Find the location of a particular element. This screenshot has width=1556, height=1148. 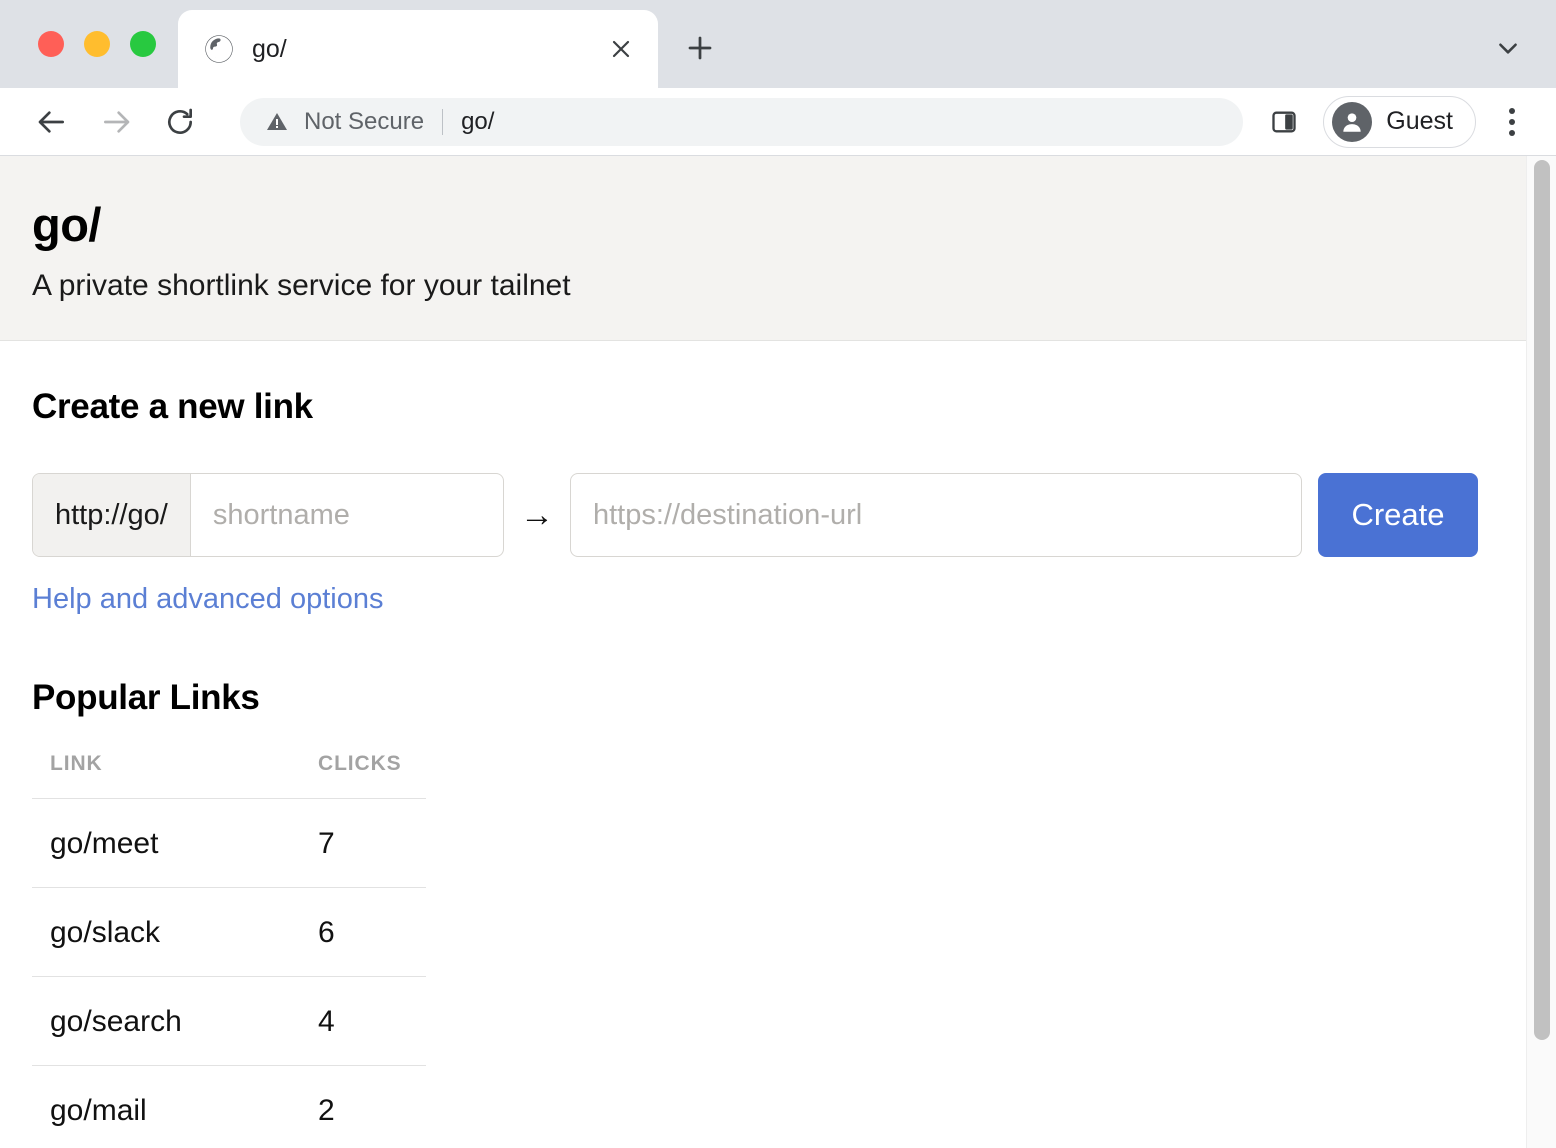

table-row: go/meet 7 is located at coordinates (229, 843).